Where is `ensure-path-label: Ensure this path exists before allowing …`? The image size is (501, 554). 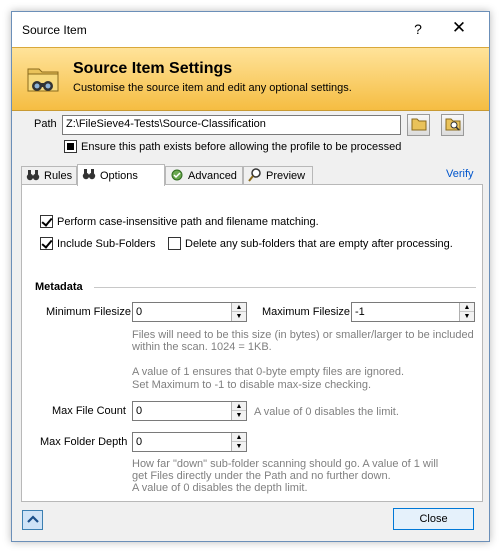
ensure-path-label: Ensure this path exists before allowing … is located at coordinates (241, 146).